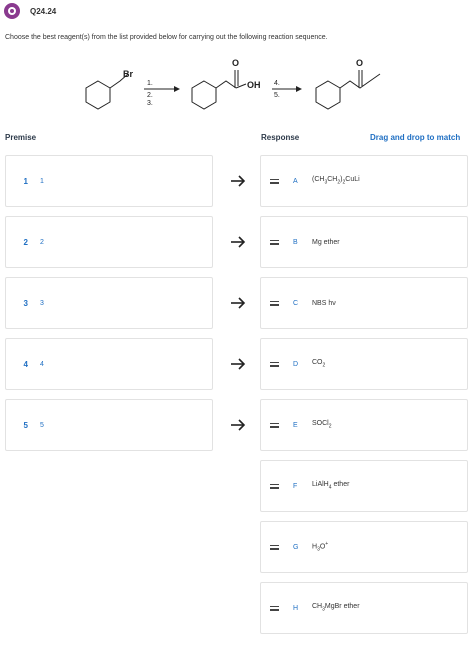 This screenshot has width=474, height=645. What do you see at coordinates (25, 181) in the screenshot?
I see `premise-number: 1` at bounding box center [25, 181].